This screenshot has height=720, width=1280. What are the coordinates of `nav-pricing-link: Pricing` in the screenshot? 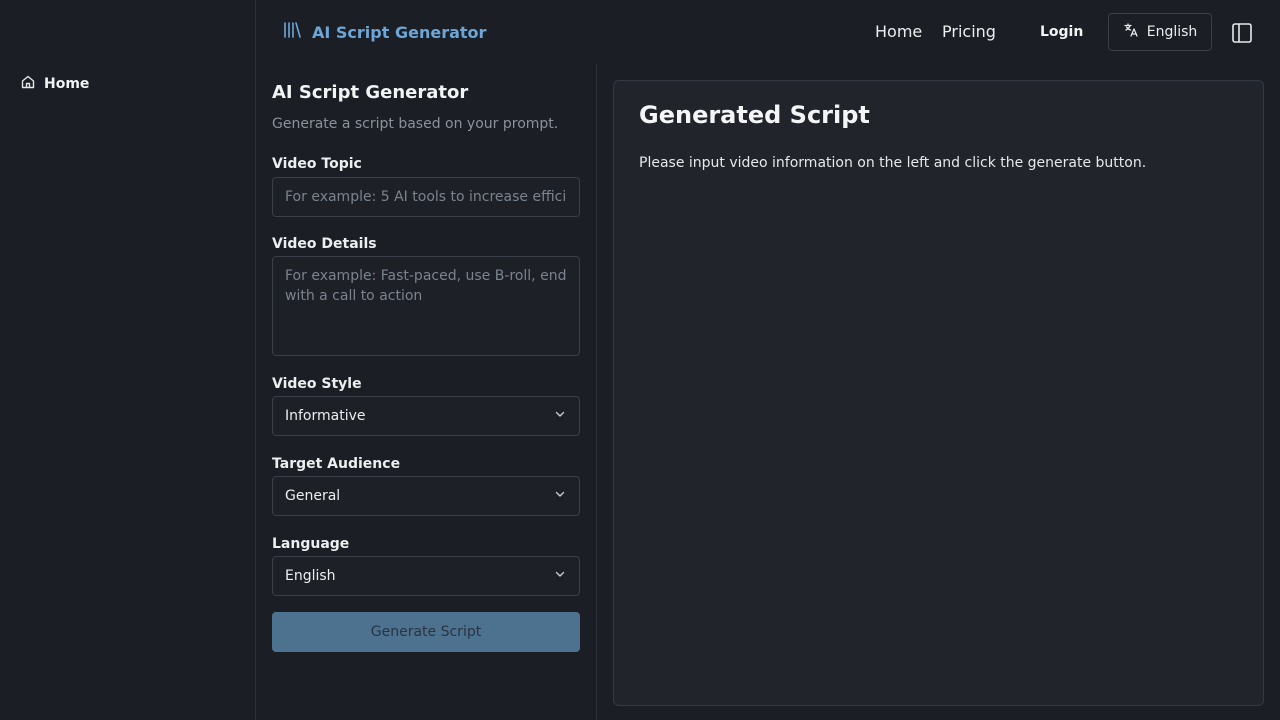 It's located at (969, 32).